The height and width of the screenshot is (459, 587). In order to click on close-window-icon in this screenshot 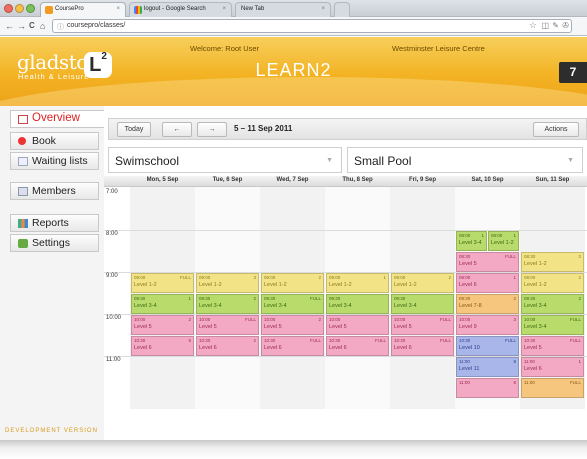, I will do `click(8, 8)`.